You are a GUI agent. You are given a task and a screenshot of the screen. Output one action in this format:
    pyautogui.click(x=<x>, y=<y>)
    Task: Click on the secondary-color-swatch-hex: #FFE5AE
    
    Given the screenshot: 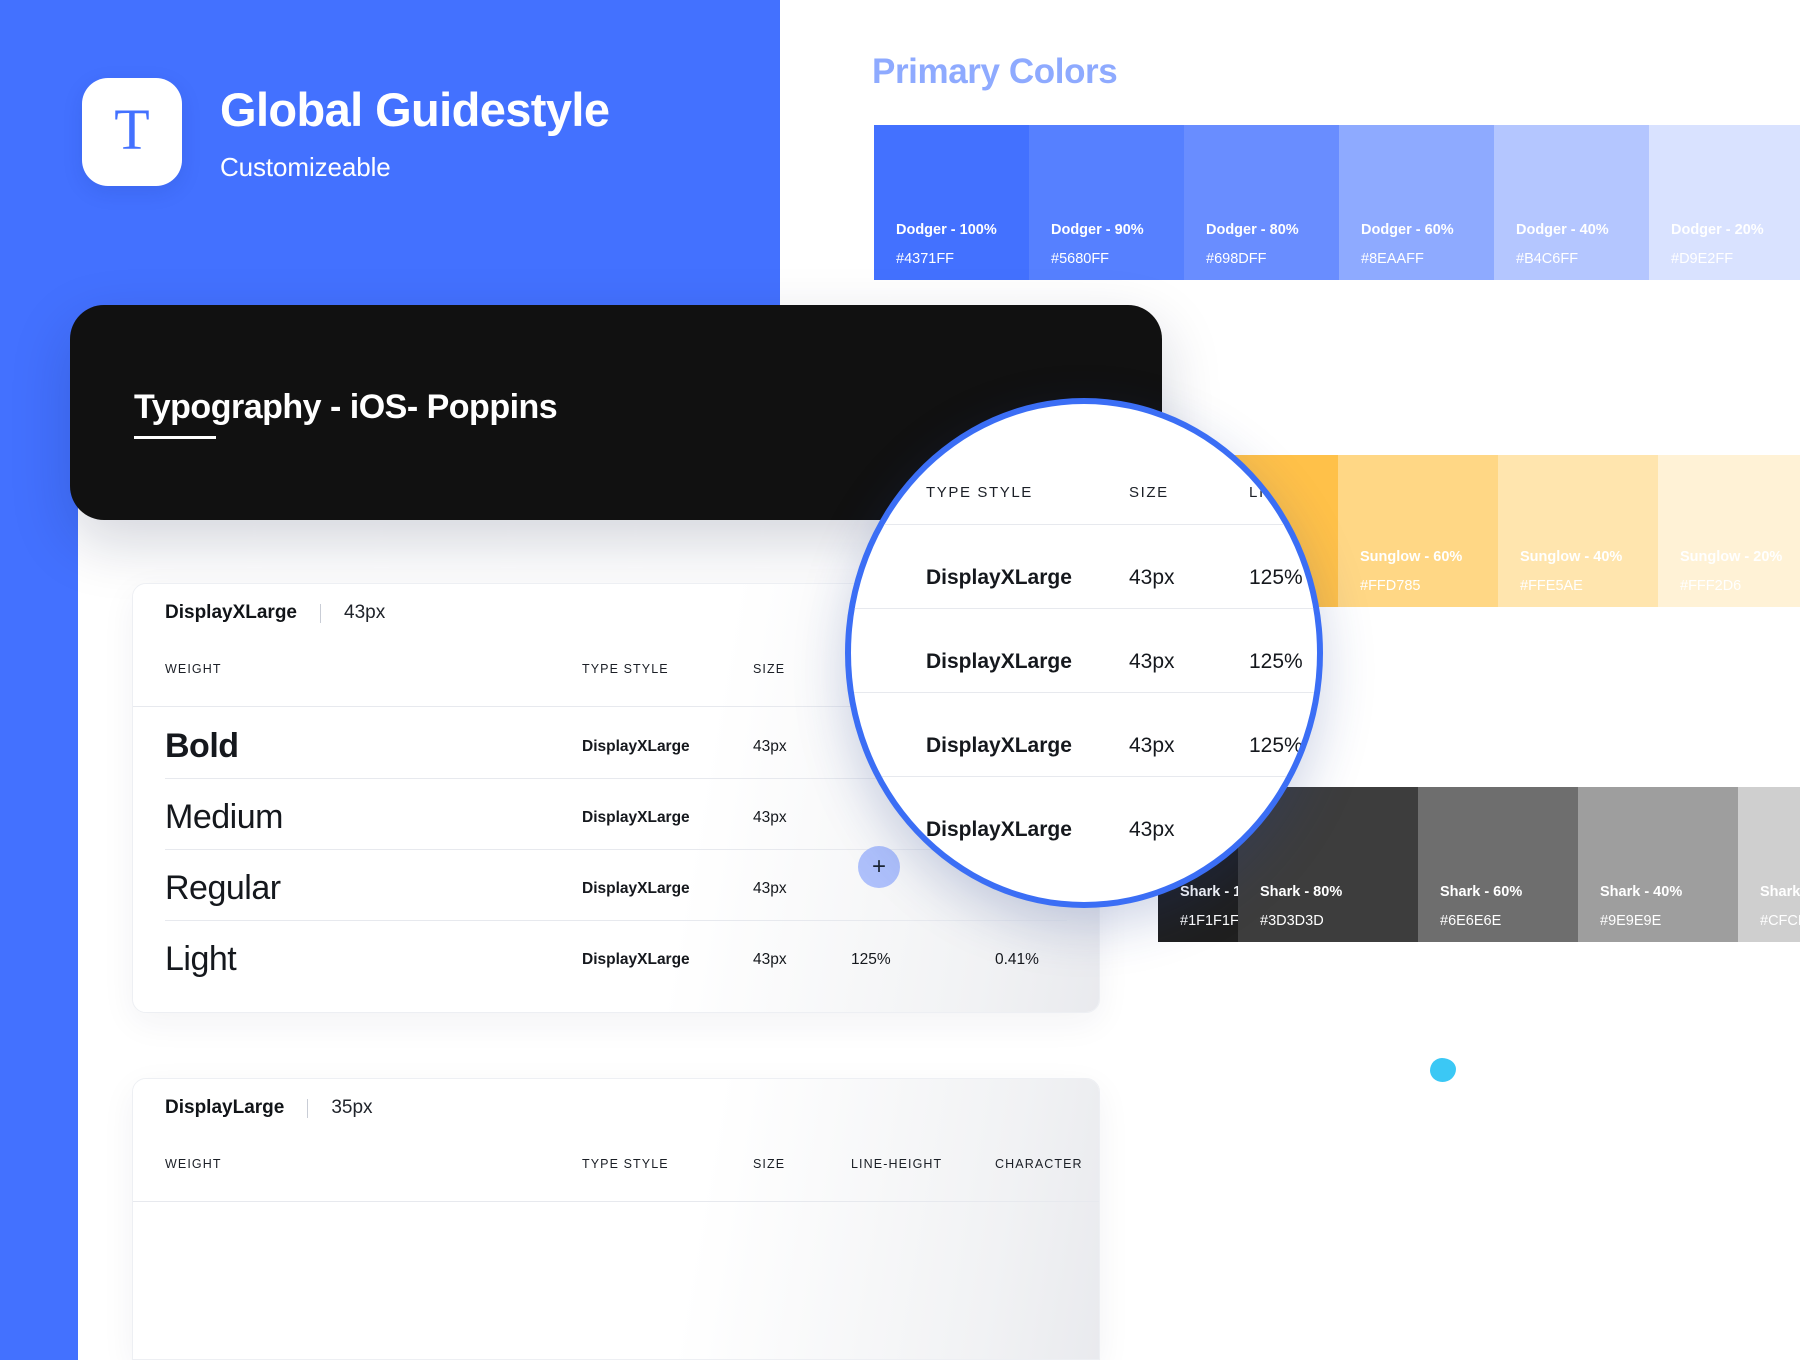 What is the action you would take?
    pyautogui.click(x=1551, y=586)
    